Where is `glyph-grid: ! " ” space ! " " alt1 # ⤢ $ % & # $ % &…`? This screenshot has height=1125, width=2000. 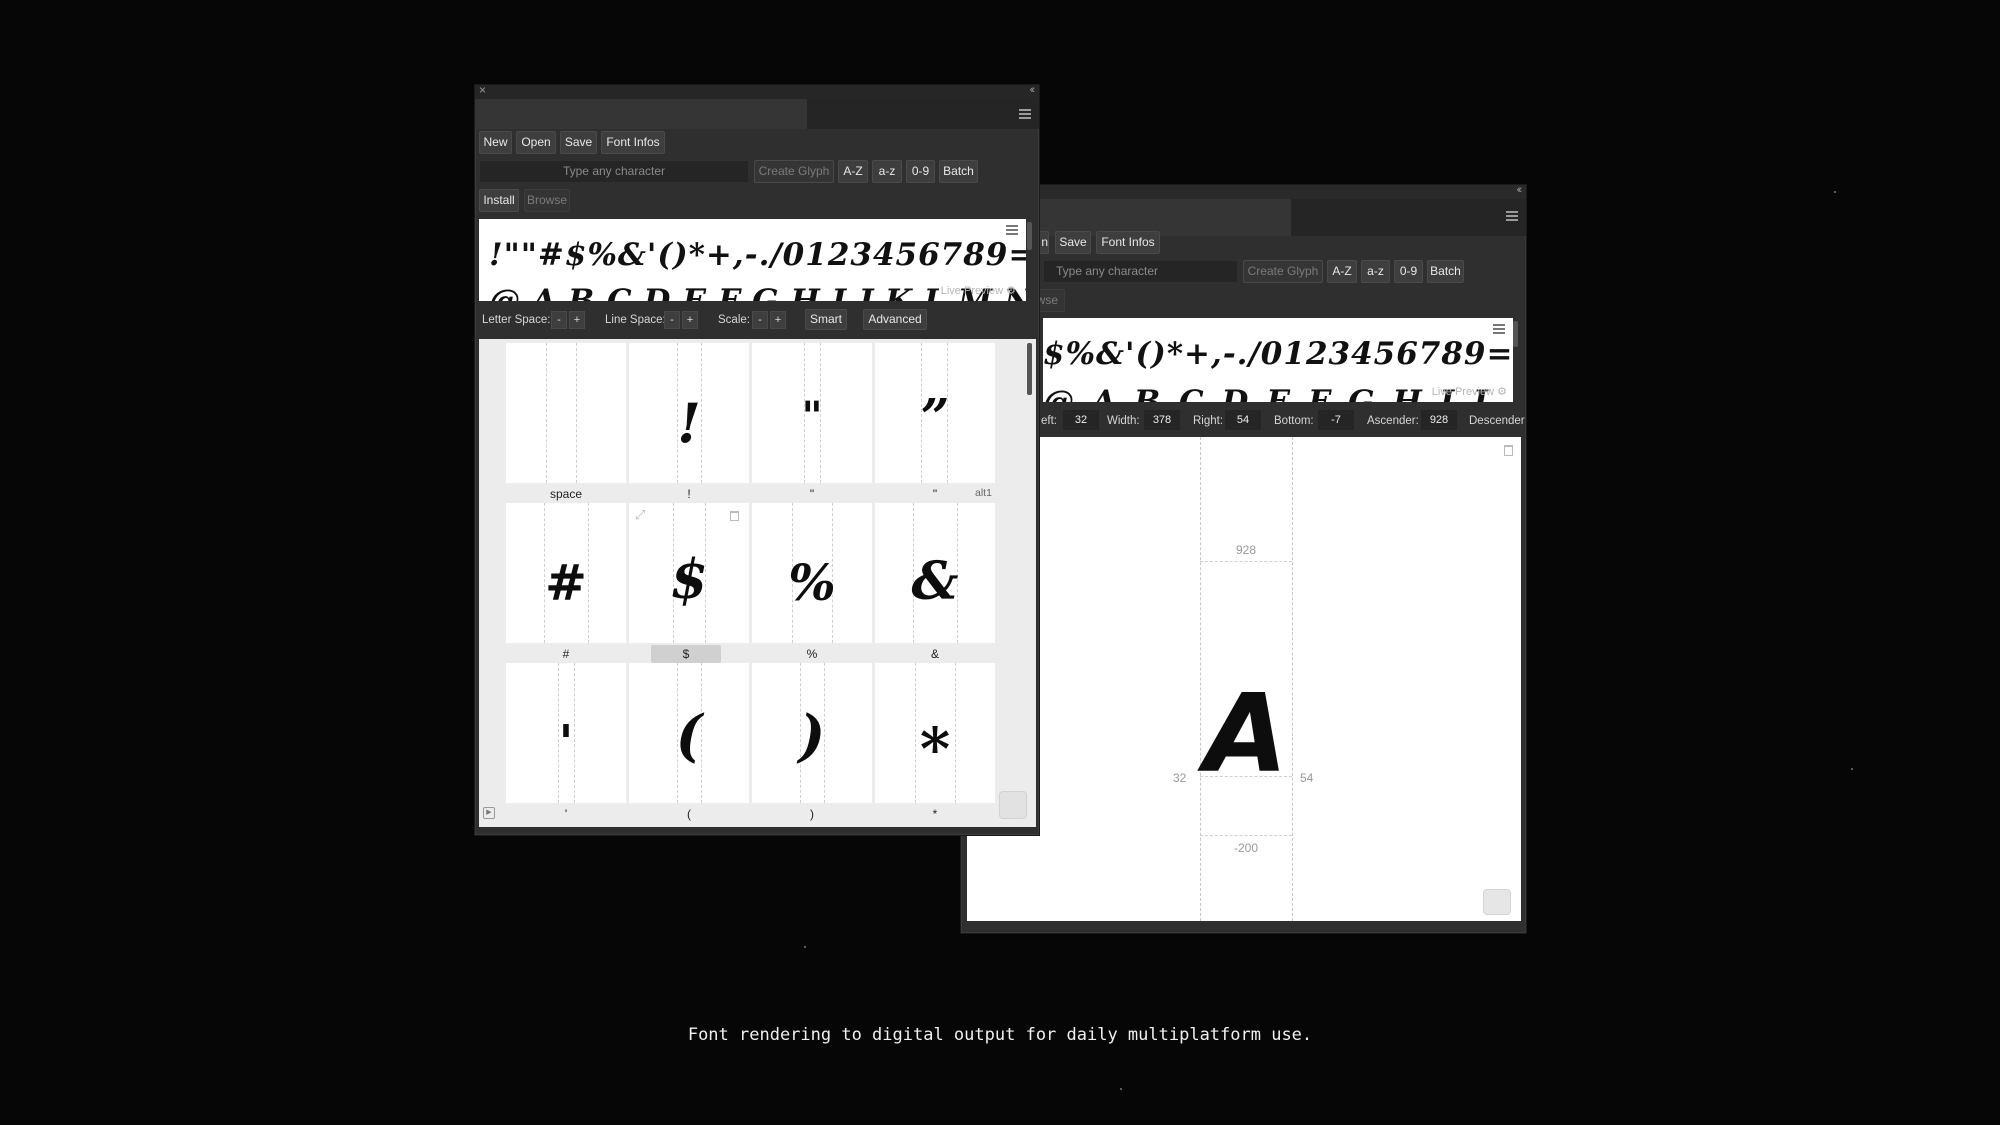 glyph-grid: ! " ” space ! " " alt1 # ⤢ $ % & # $ % &… is located at coordinates (757, 583).